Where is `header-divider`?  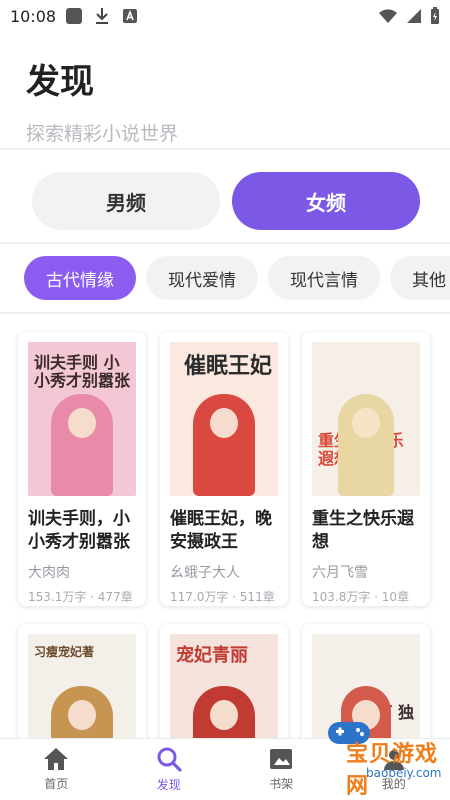
header-divider is located at coordinates (225, 149).